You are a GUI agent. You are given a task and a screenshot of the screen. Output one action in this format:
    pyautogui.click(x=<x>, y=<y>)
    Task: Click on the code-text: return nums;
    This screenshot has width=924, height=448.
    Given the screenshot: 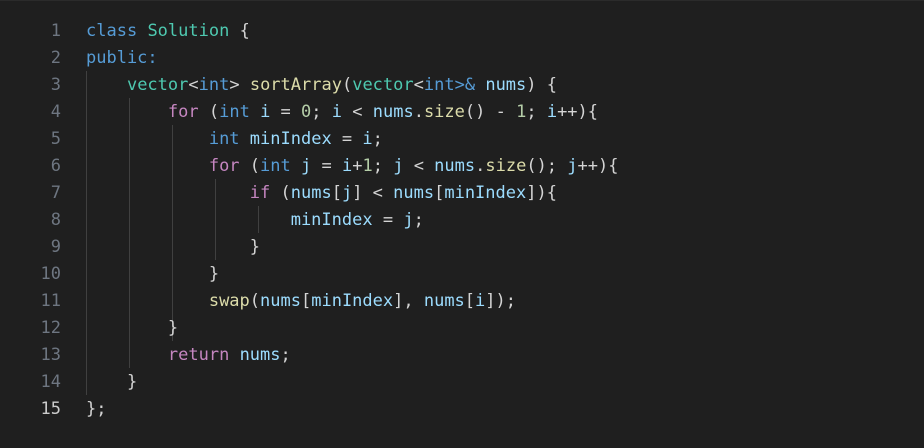 What is the action you would take?
    pyautogui.click(x=188, y=355)
    